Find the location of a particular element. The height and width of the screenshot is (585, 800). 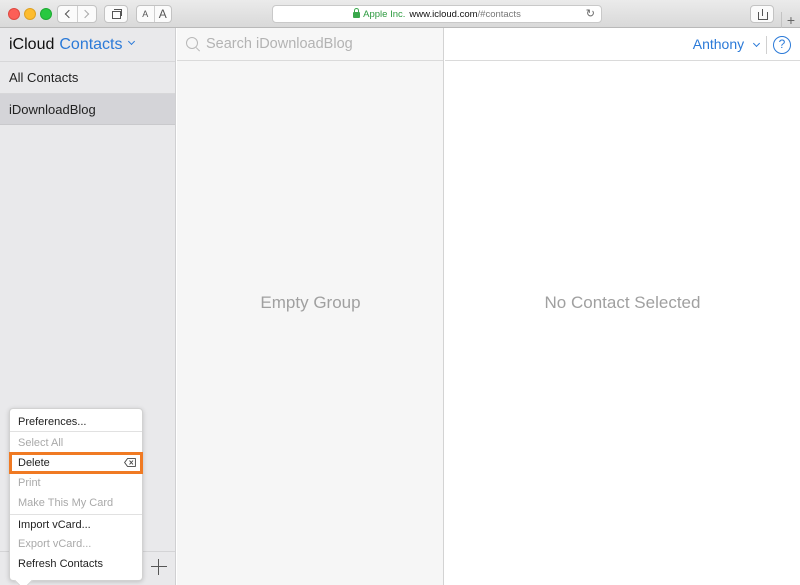

address-bar: Apple Inc. www.icloud.com/#contacts ↻ is located at coordinates (437, 14).